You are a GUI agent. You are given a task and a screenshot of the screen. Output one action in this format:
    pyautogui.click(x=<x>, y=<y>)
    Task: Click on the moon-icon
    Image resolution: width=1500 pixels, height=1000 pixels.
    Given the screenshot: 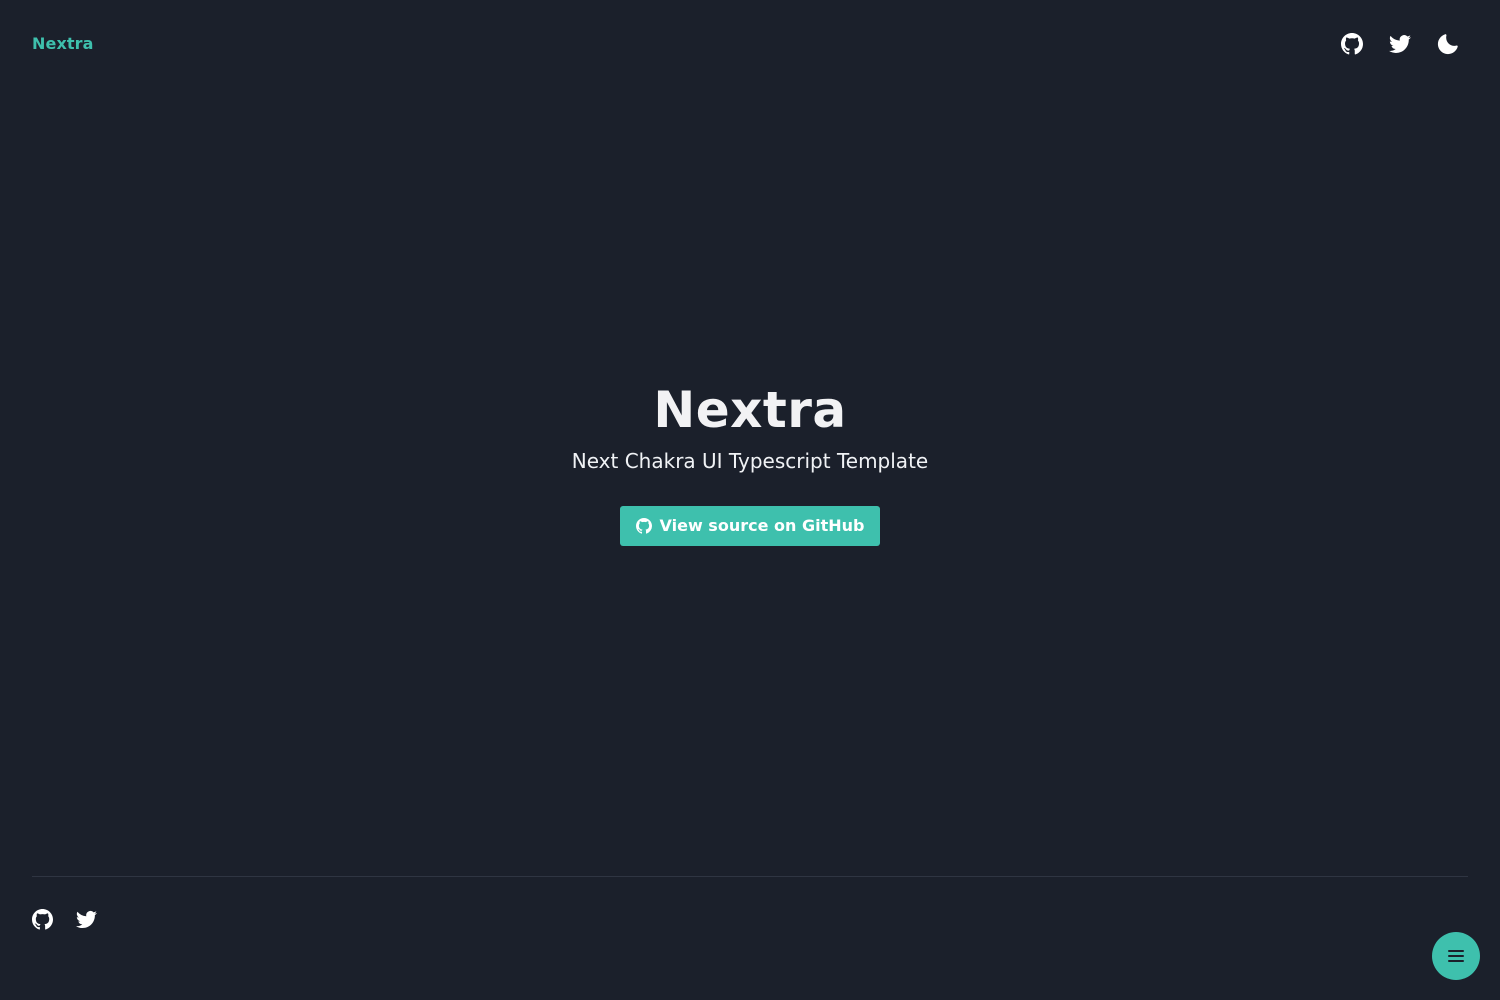 What is the action you would take?
    pyautogui.click(x=1447, y=44)
    